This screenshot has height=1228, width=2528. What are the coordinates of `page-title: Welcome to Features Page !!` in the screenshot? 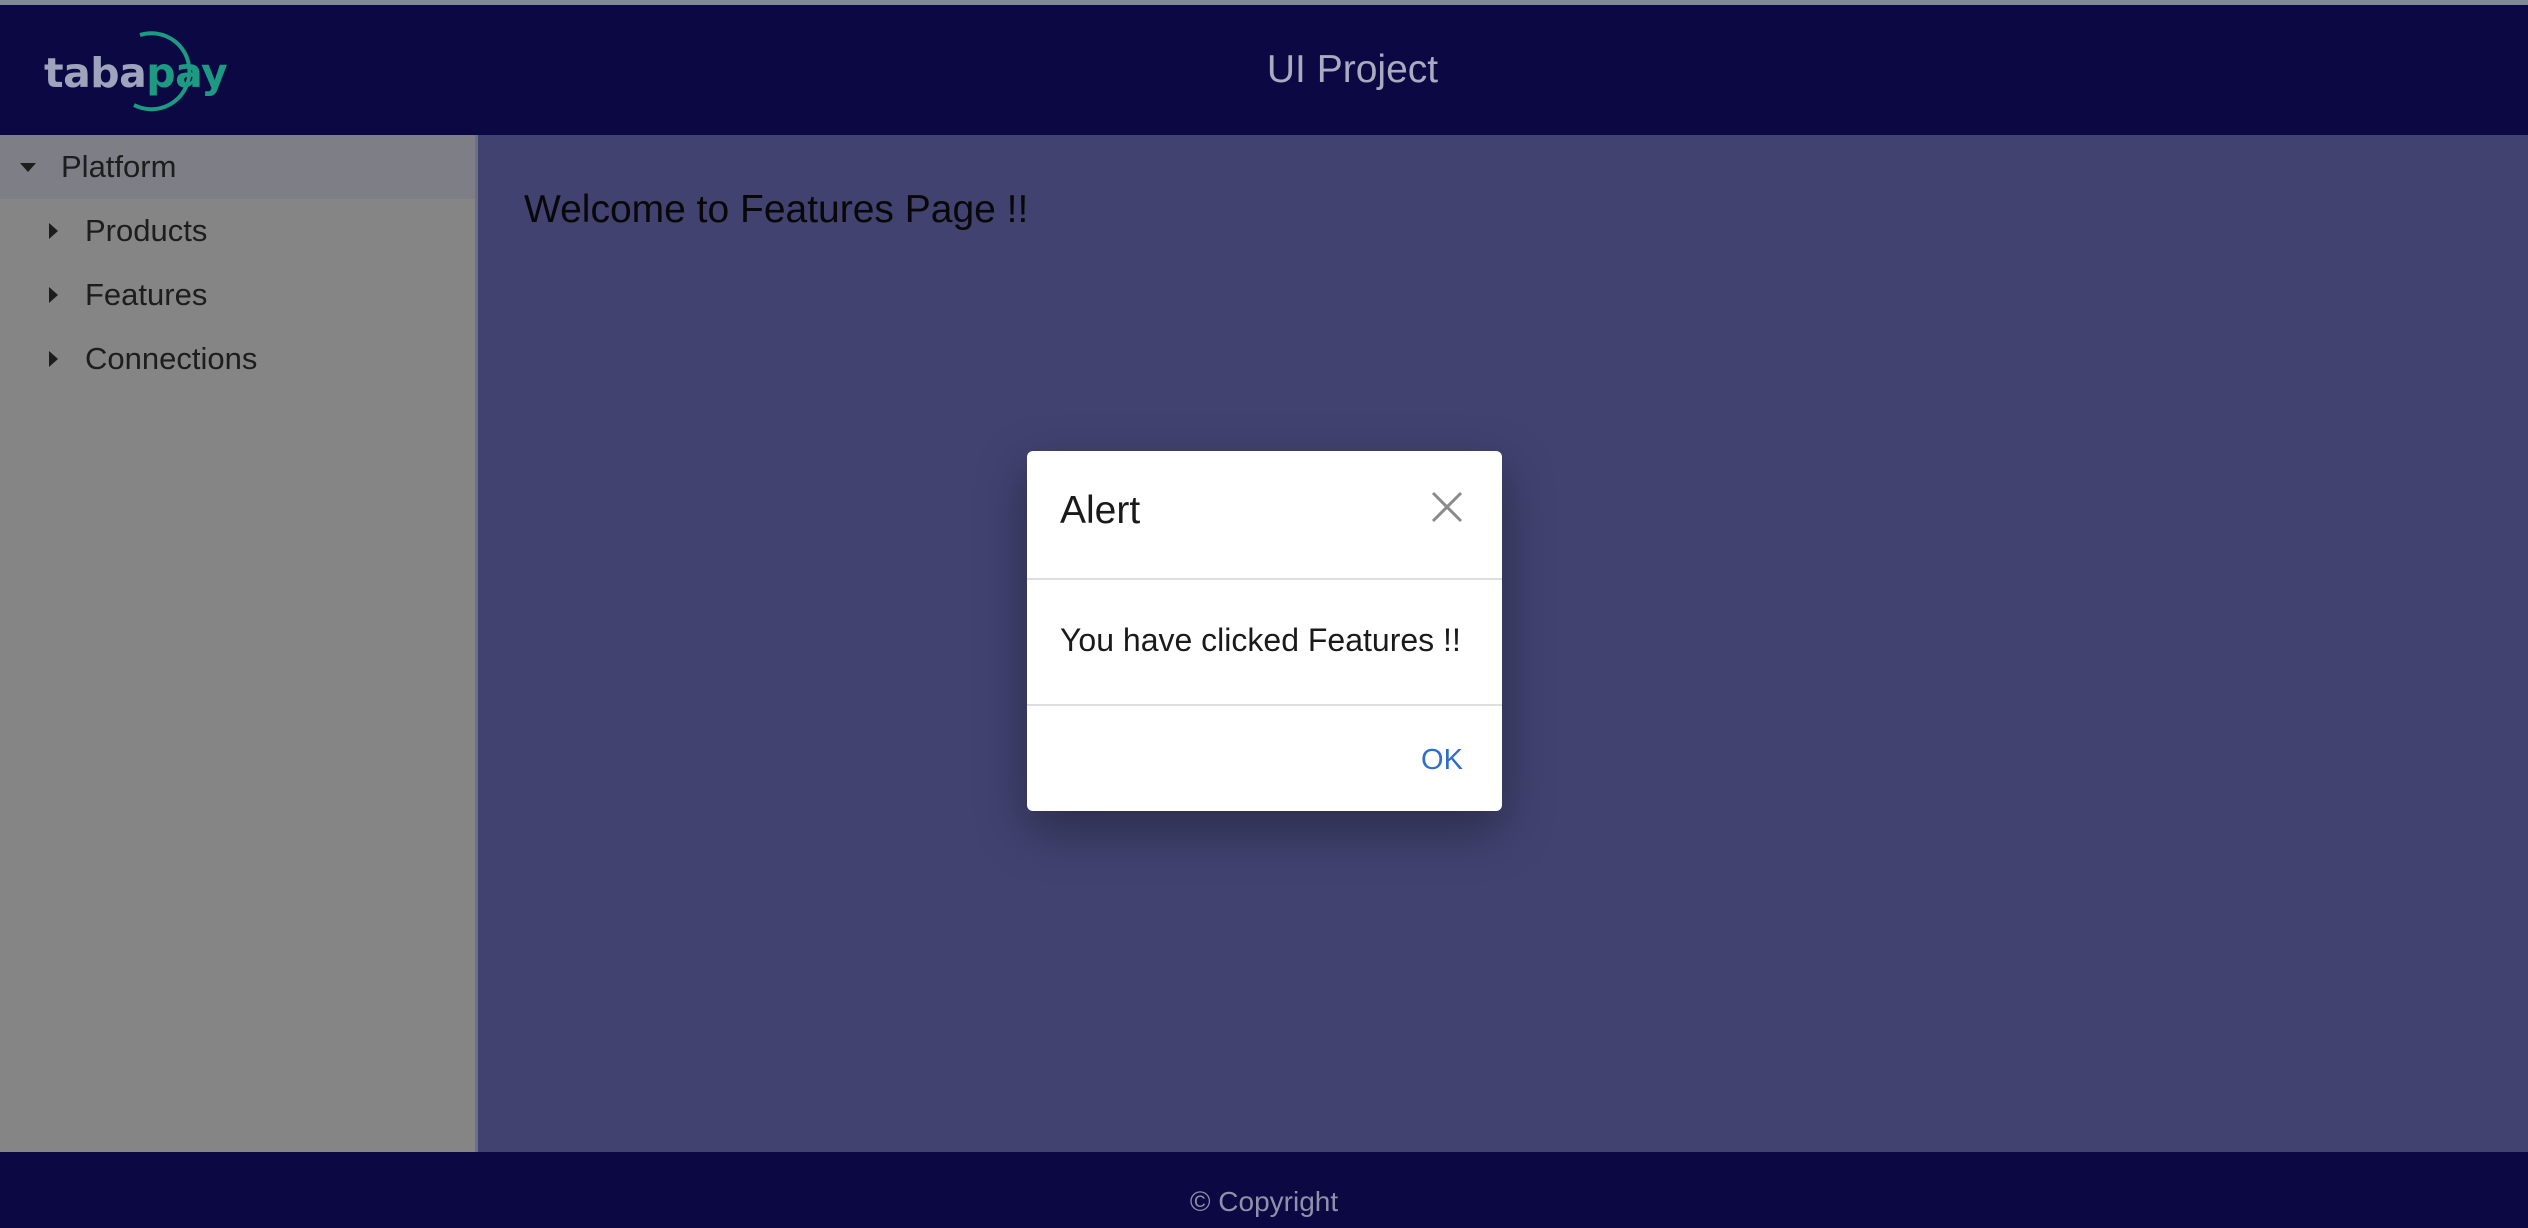 It's located at (776, 209).